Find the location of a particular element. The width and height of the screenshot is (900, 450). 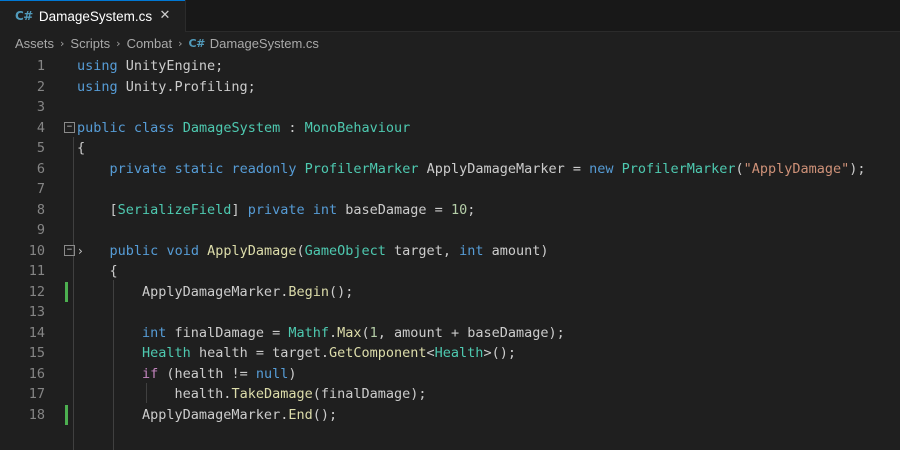

code-token: baseDamage = is located at coordinates (394, 209).